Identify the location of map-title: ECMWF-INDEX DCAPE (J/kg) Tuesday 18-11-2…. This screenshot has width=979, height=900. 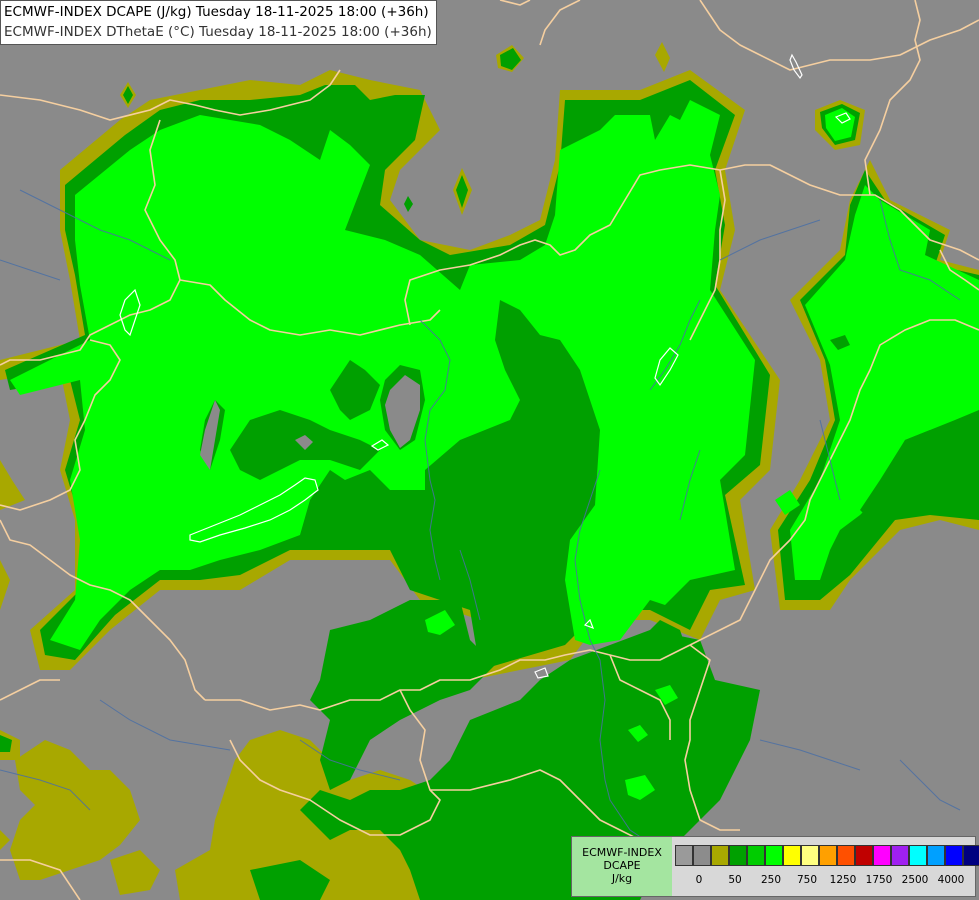
(218, 22).